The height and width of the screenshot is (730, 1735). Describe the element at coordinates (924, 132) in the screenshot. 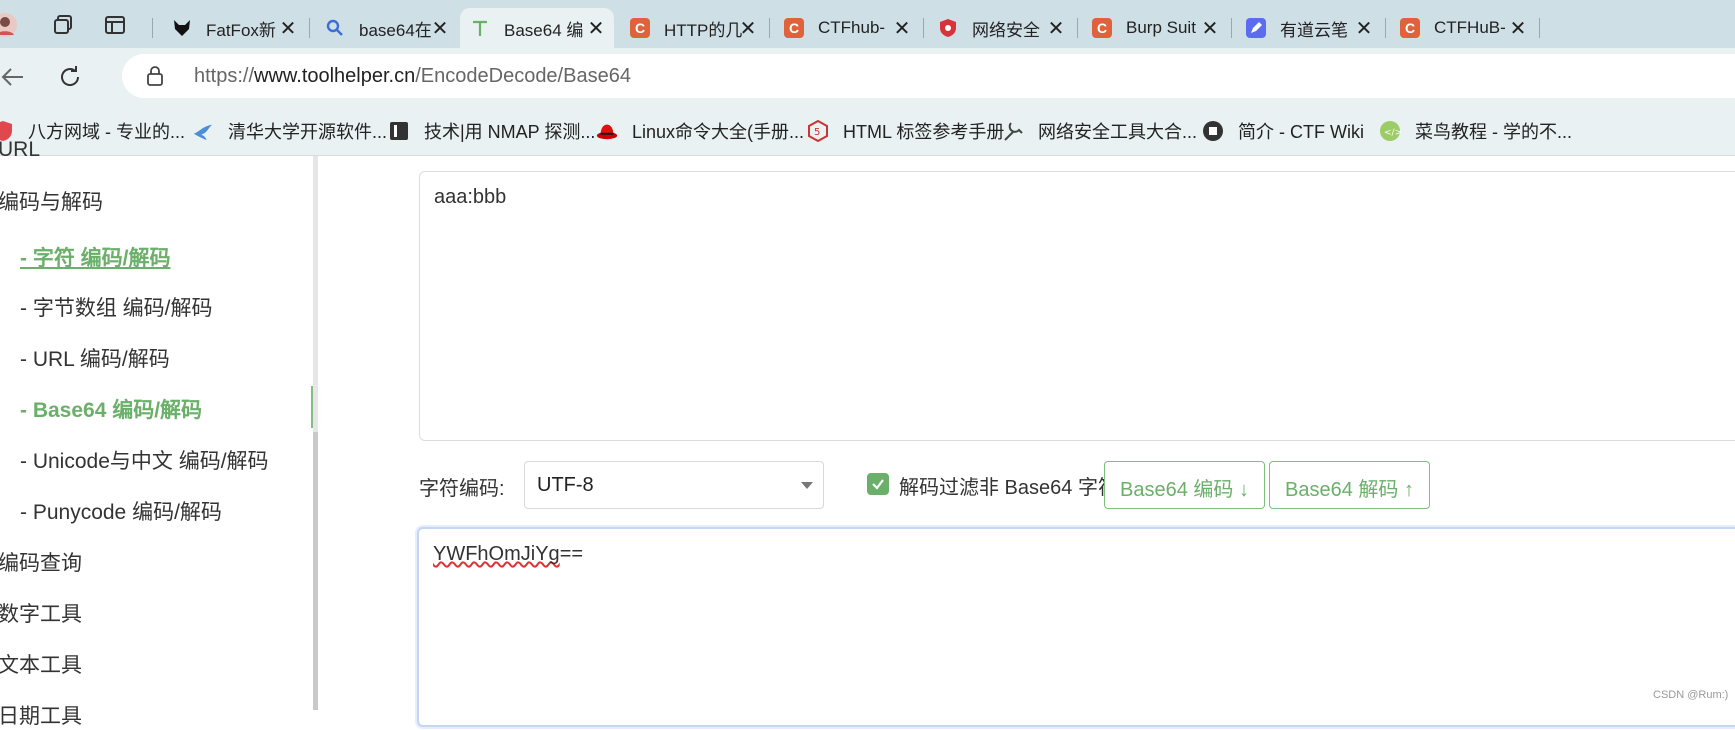

I see `bookmark-label: HTML 标签参考手册` at that location.